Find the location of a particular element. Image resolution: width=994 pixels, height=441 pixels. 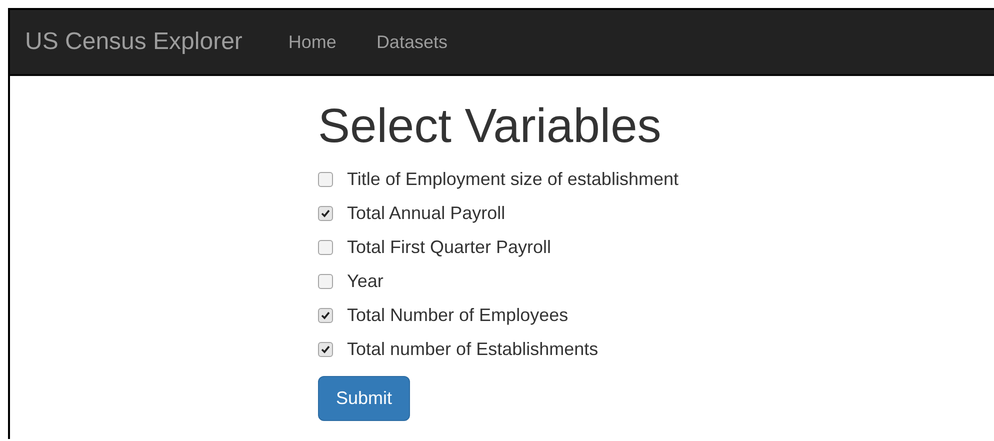

nav-link: Datasets is located at coordinates (412, 42).